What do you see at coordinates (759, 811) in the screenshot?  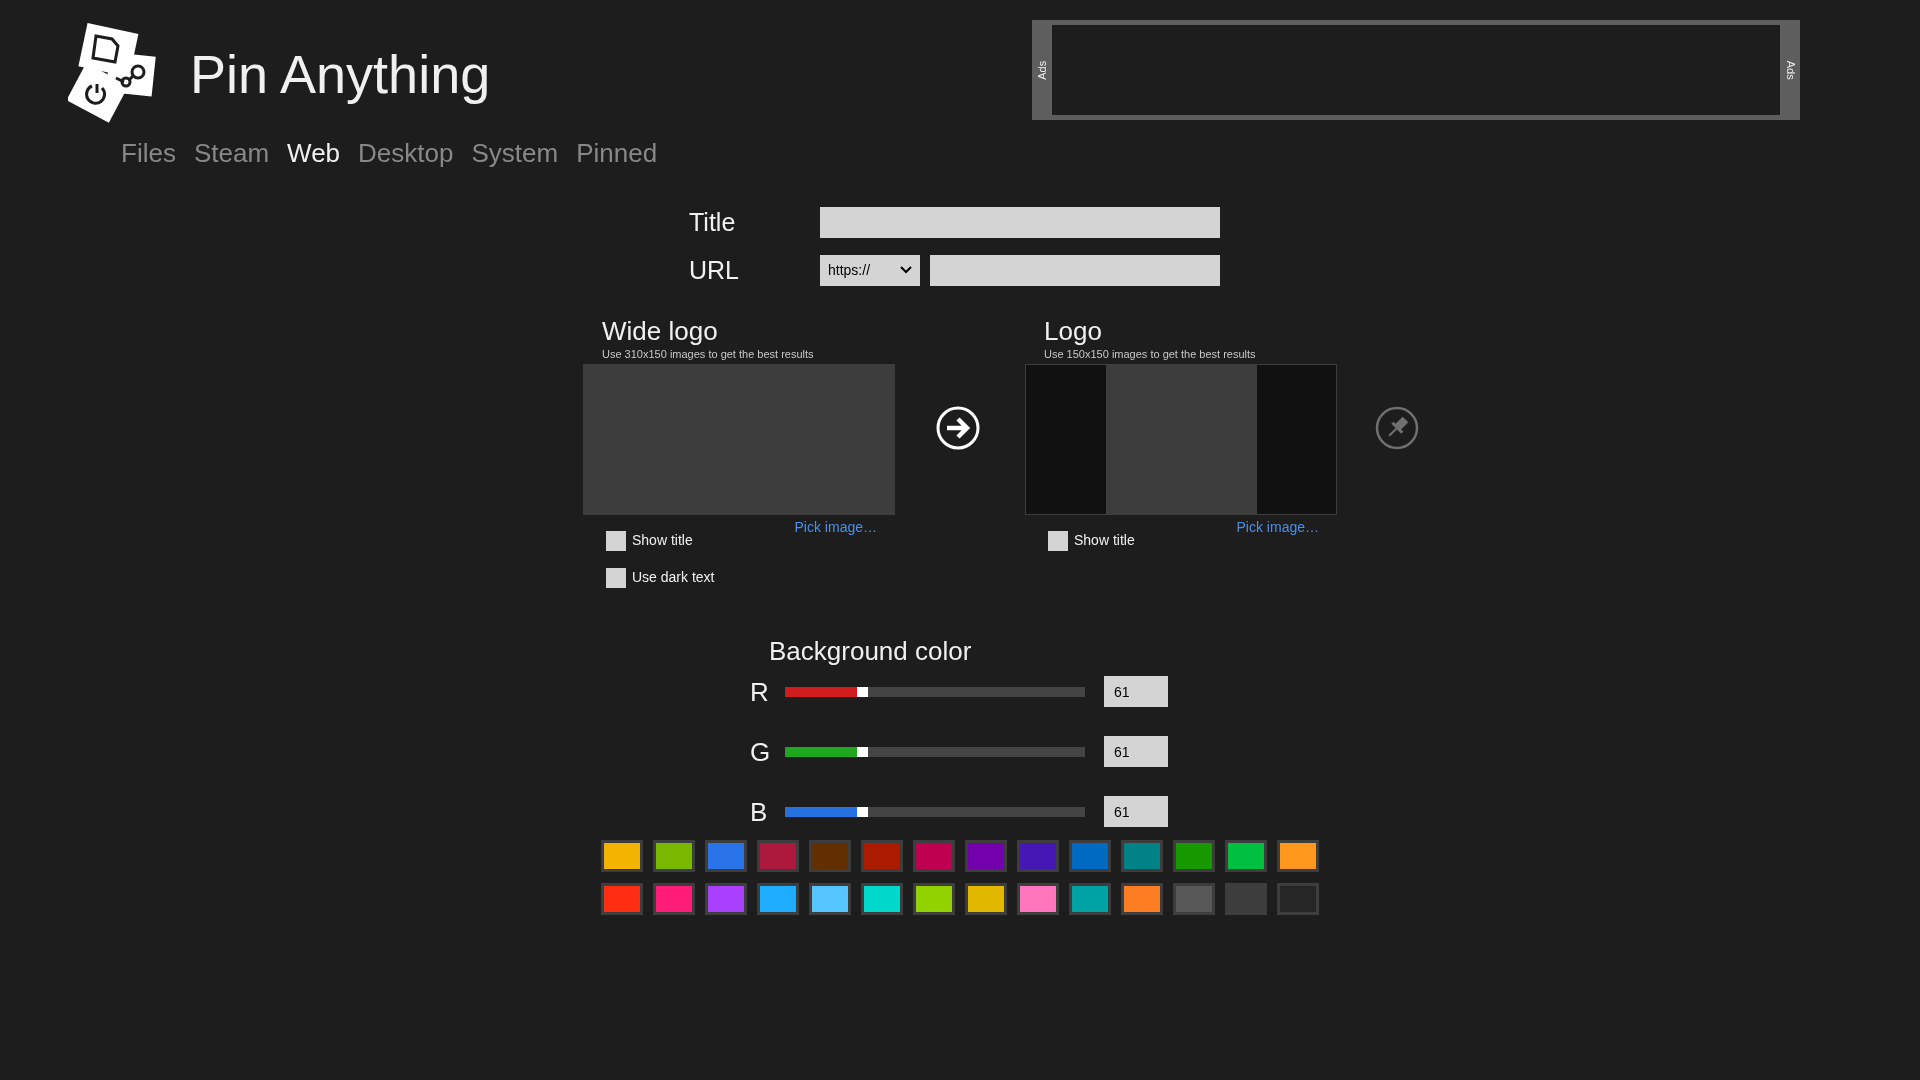 I see `channel-label: B` at bounding box center [759, 811].